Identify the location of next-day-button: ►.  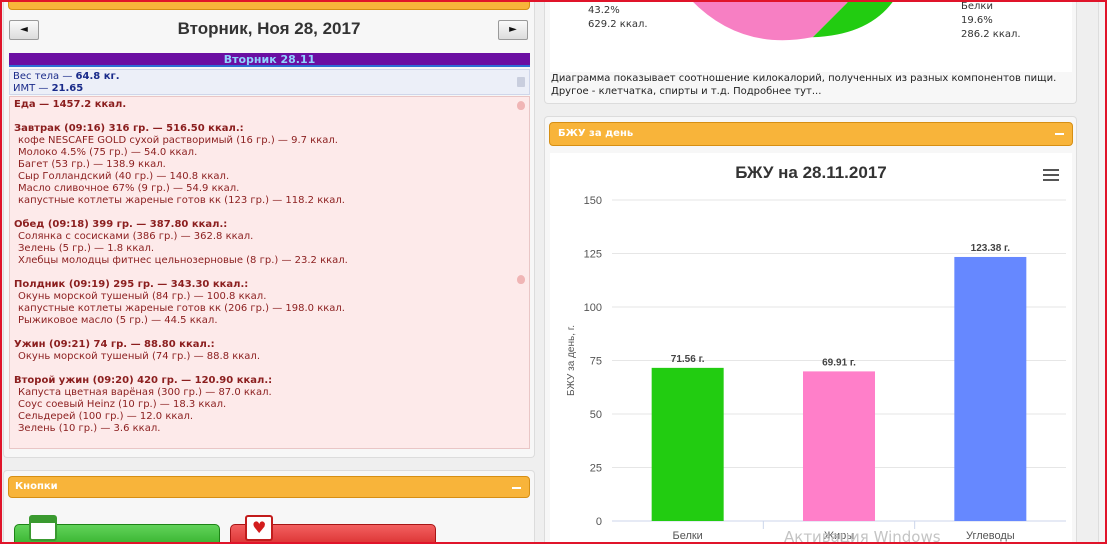
(513, 30).